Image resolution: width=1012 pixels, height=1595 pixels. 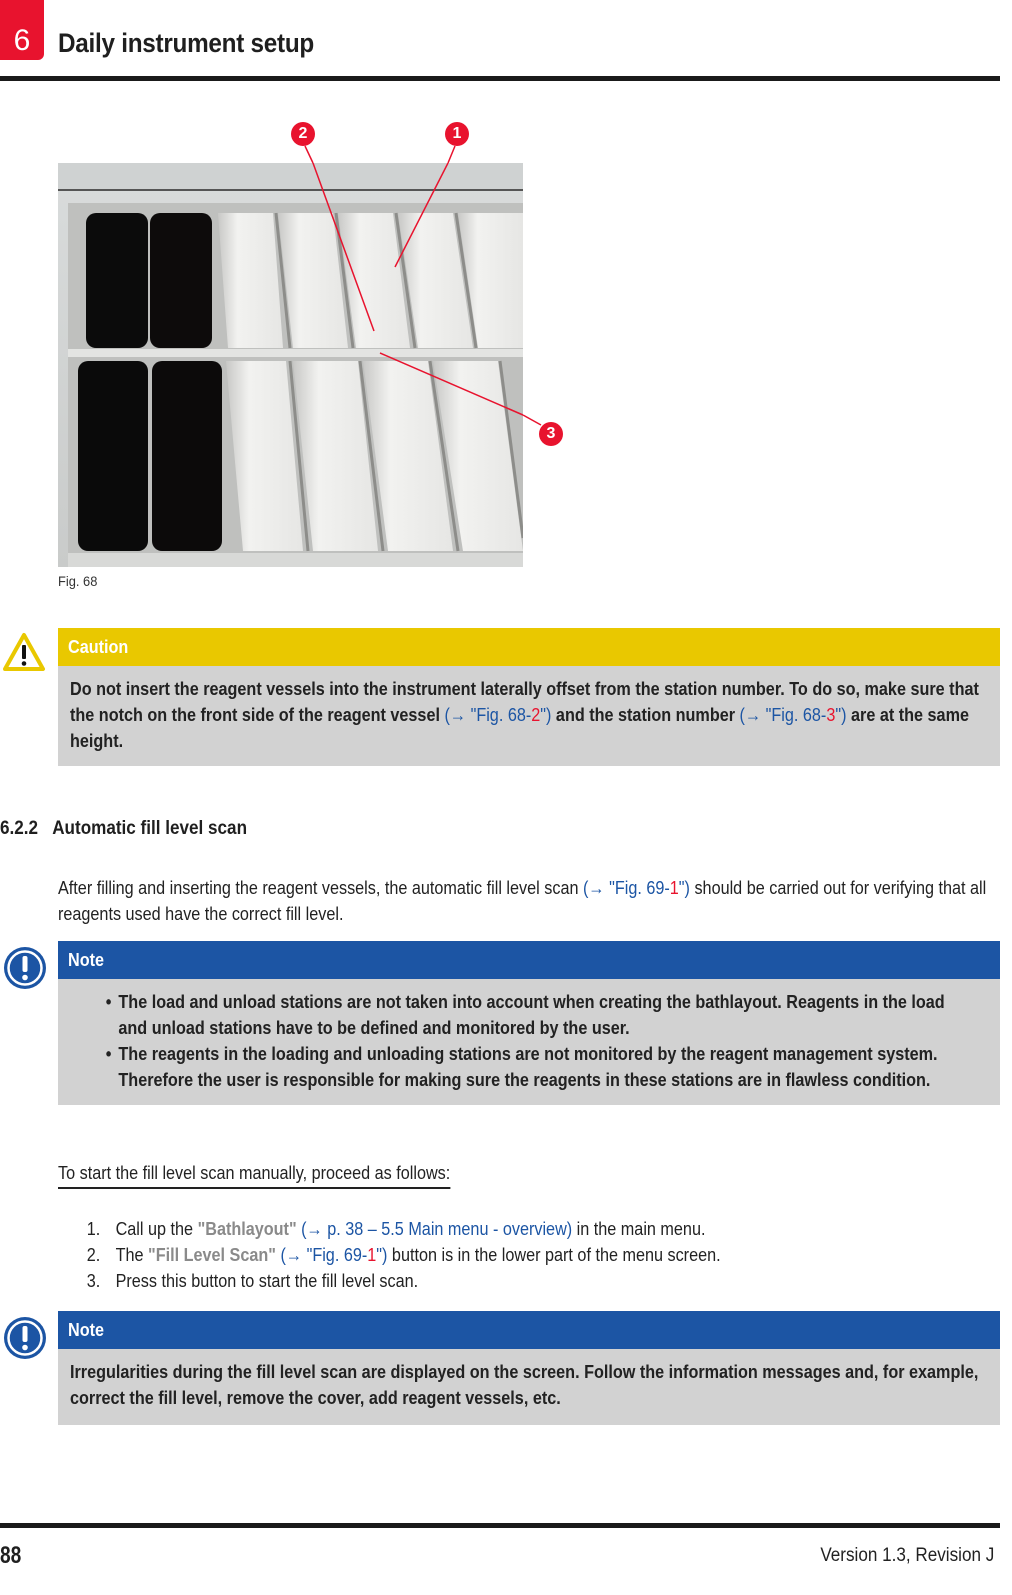 What do you see at coordinates (457, 134) in the screenshot?
I see `callout-1: 1` at bounding box center [457, 134].